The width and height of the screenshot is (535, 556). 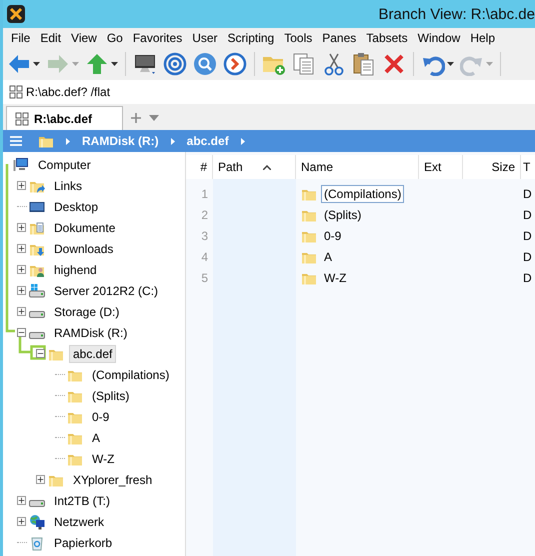 What do you see at coordinates (16, 14) in the screenshot?
I see `app-icon` at bounding box center [16, 14].